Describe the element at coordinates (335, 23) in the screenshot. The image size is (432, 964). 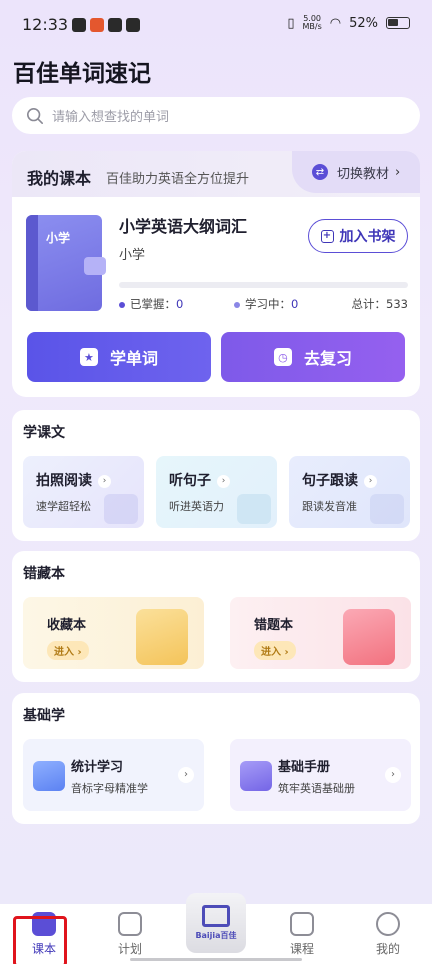
I see `wifi-icon: ◠` at that location.